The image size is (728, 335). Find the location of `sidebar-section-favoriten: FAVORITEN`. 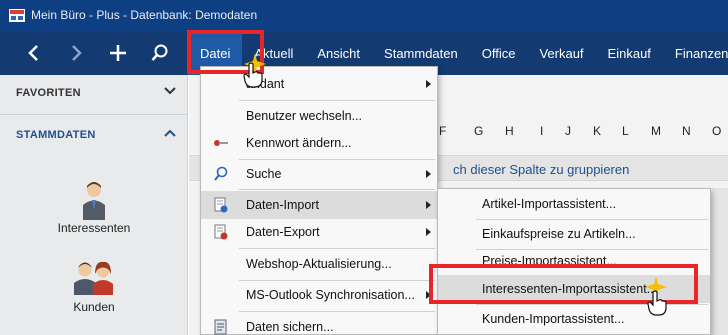

sidebar-section-favoriten: FAVORITEN is located at coordinates (94, 93).